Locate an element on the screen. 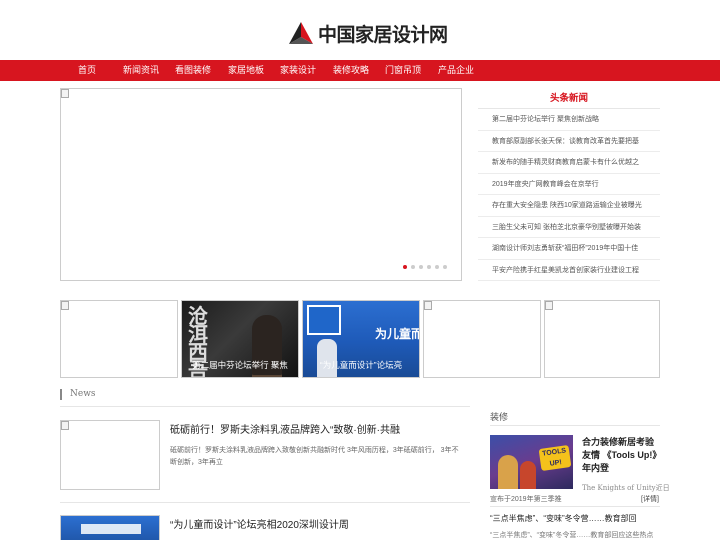 Image resolution: width=720 pixels, height=540 pixels. event-logo is located at coordinates (324, 320).